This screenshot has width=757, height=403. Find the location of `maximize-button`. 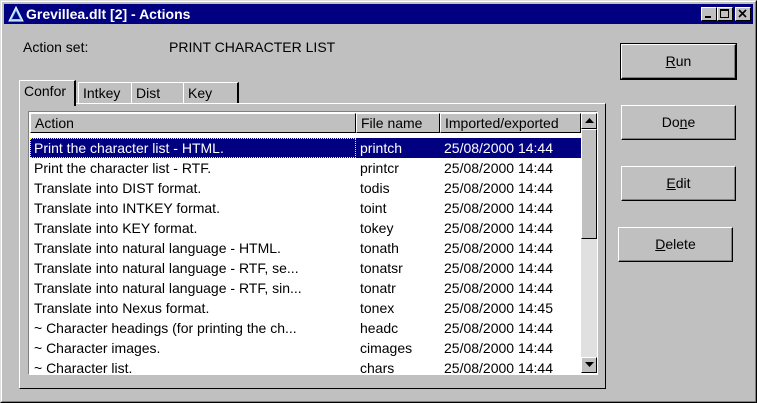

maximize-button is located at coordinates (725, 14).